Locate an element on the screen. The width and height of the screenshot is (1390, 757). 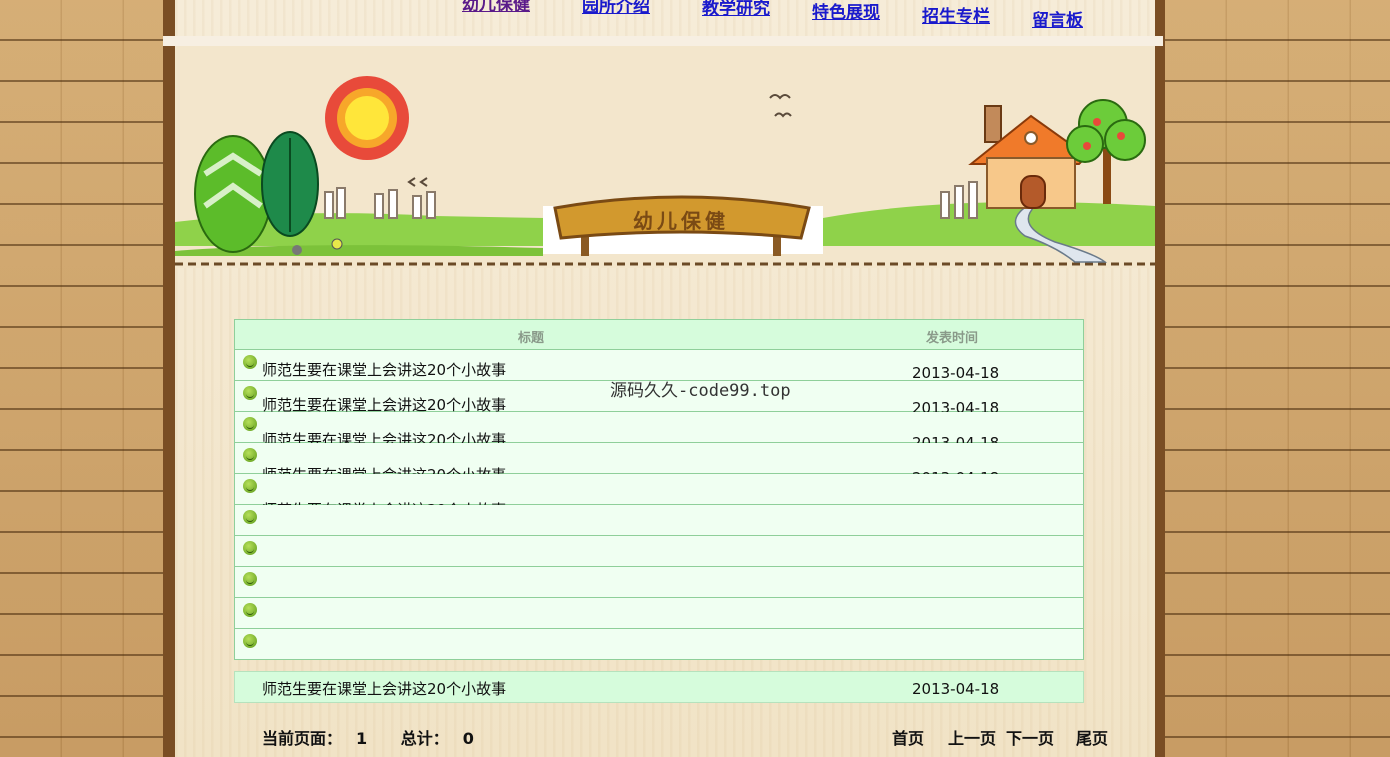
sun-icon is located at coordinates (367, 118).